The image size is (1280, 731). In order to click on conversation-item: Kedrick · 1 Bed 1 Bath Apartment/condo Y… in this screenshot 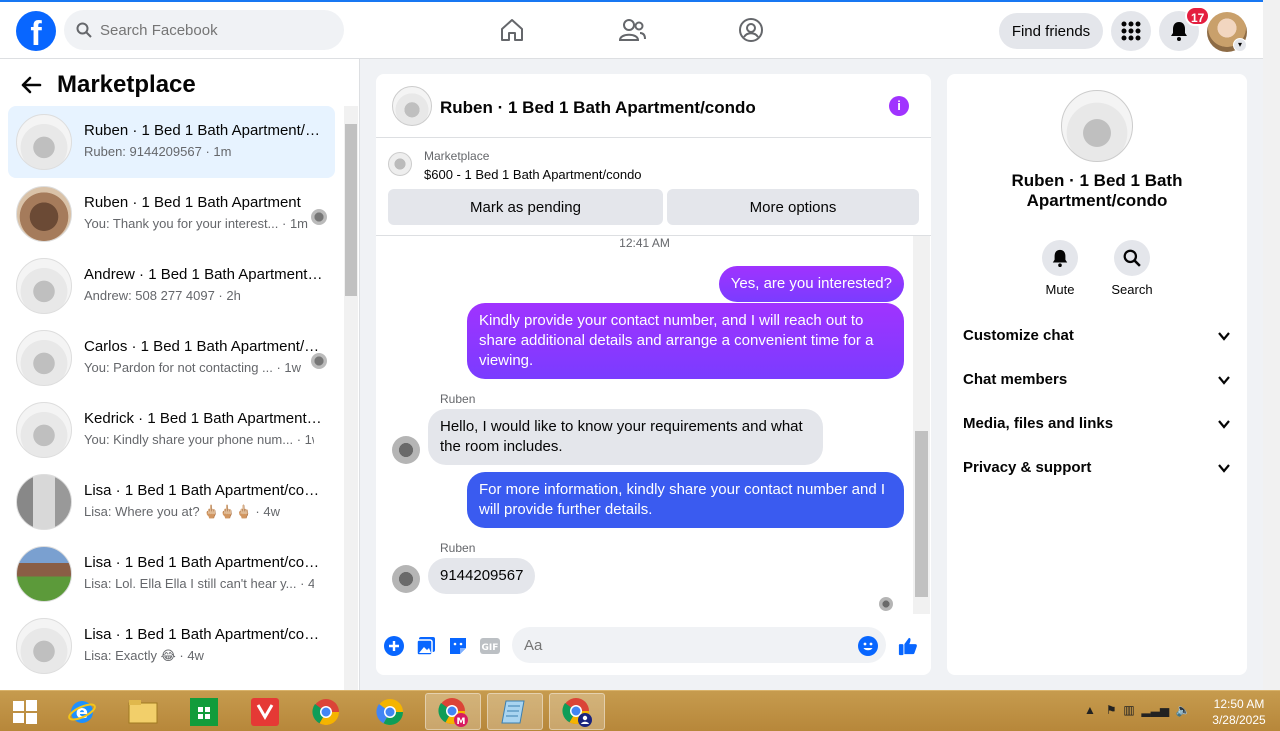, I will do `click(171, 430)`.